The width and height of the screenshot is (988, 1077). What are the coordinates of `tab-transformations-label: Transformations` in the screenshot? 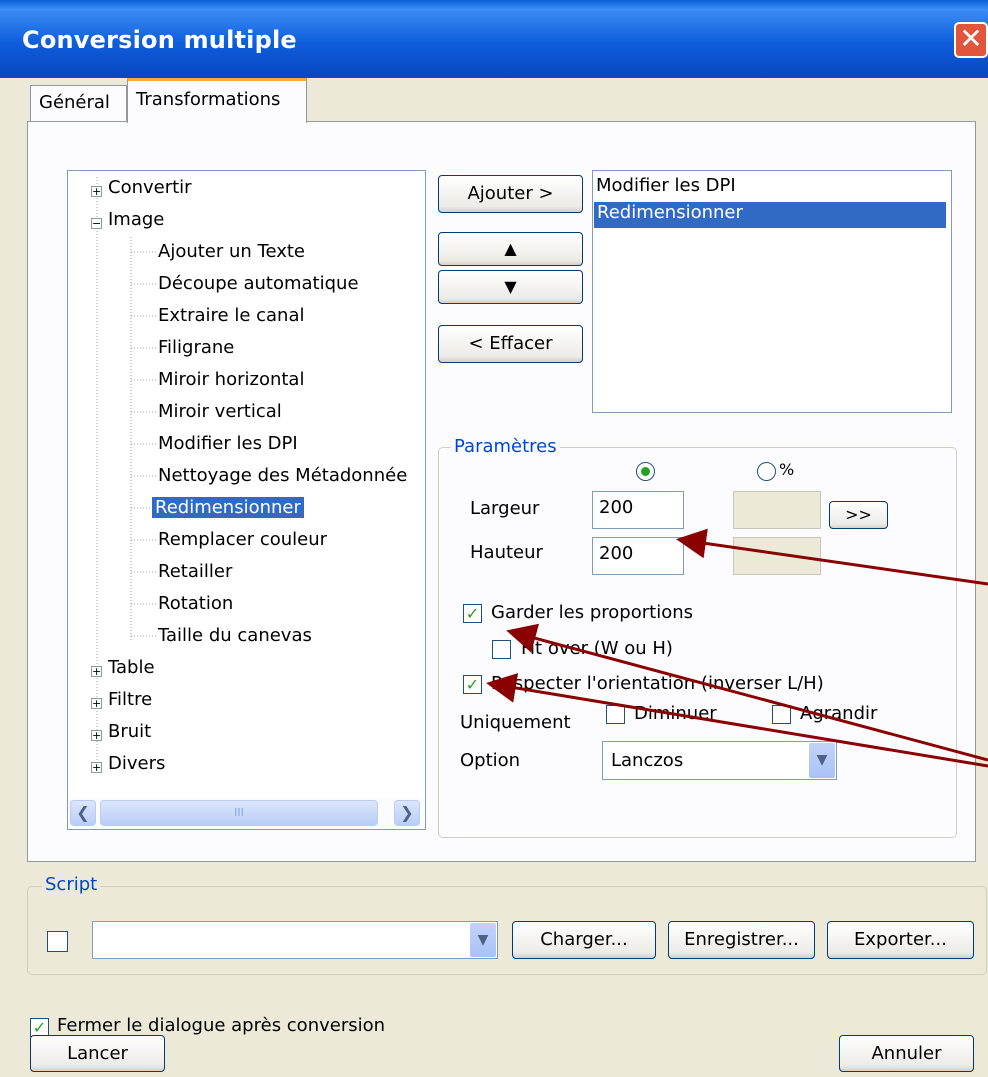 It's located at (208, 99).